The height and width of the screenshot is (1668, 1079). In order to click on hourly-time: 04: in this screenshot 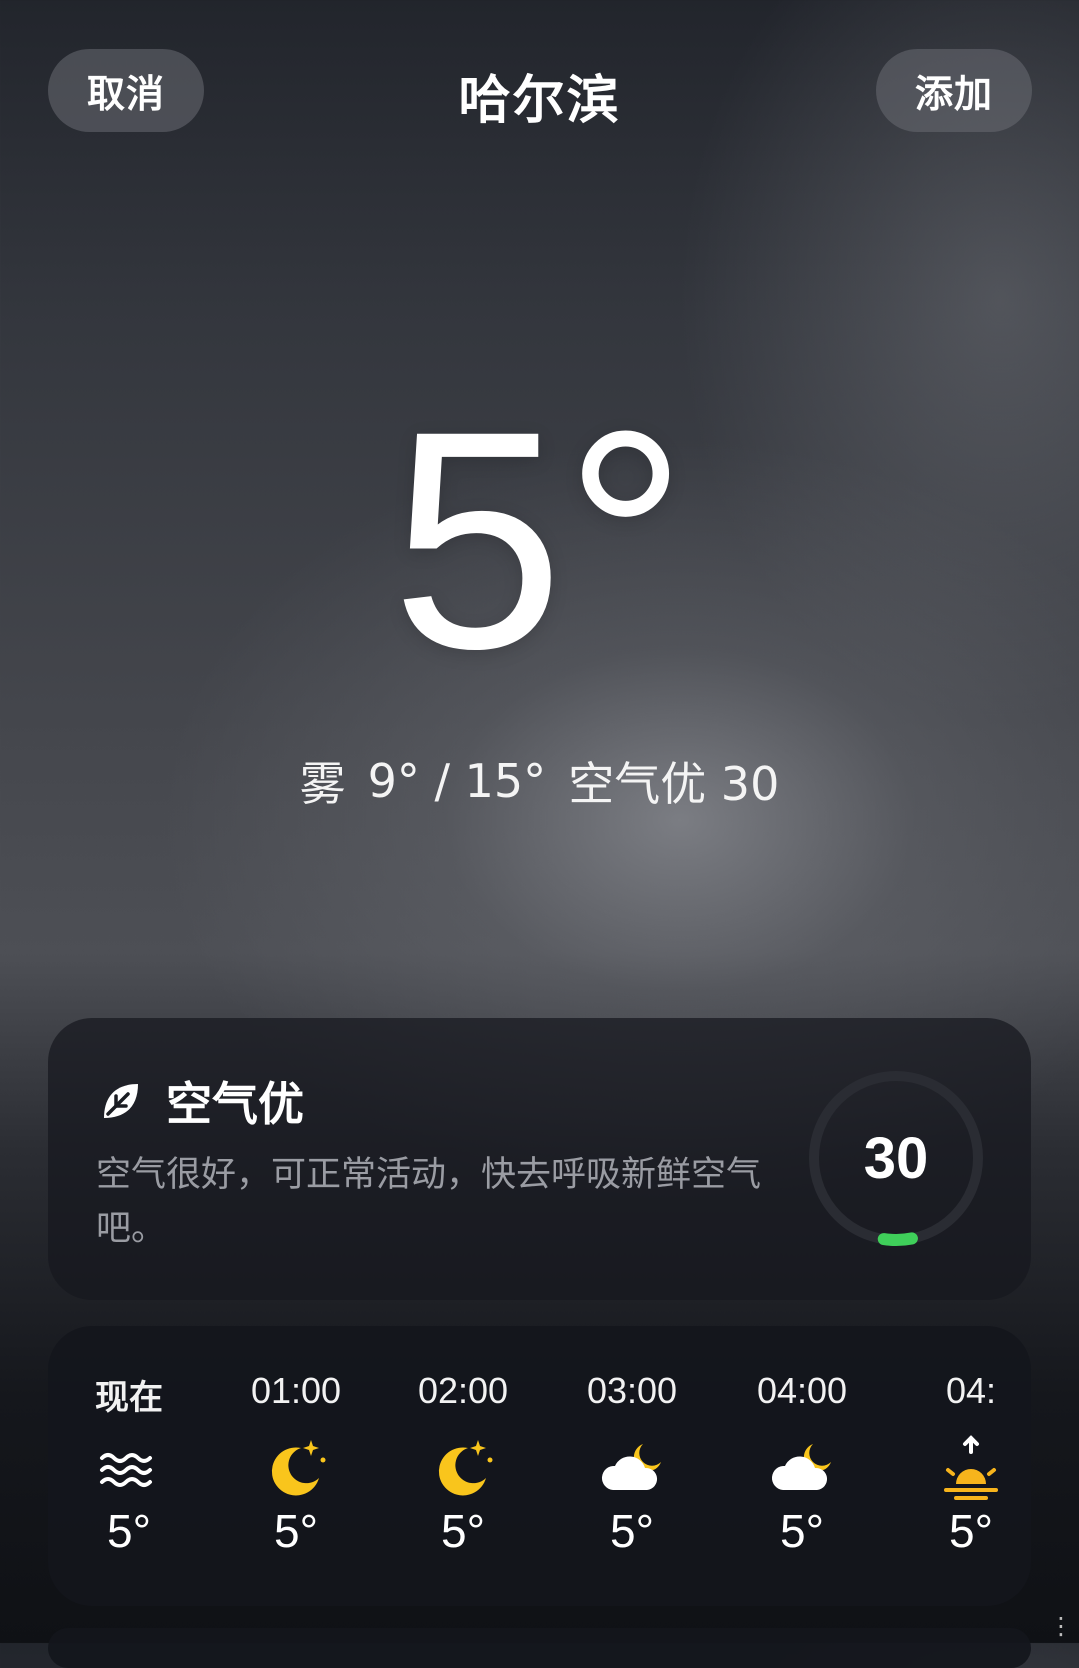, I will do `click(971, 1390)`.